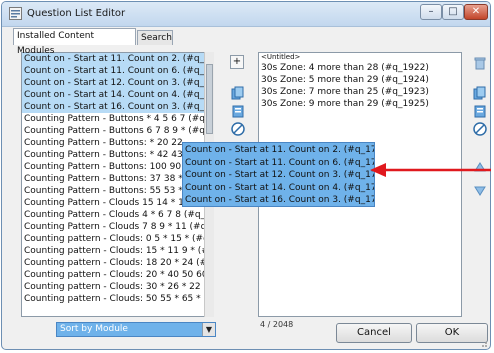  I want to click on question-count: 4 / 2048, so click(277, 324).